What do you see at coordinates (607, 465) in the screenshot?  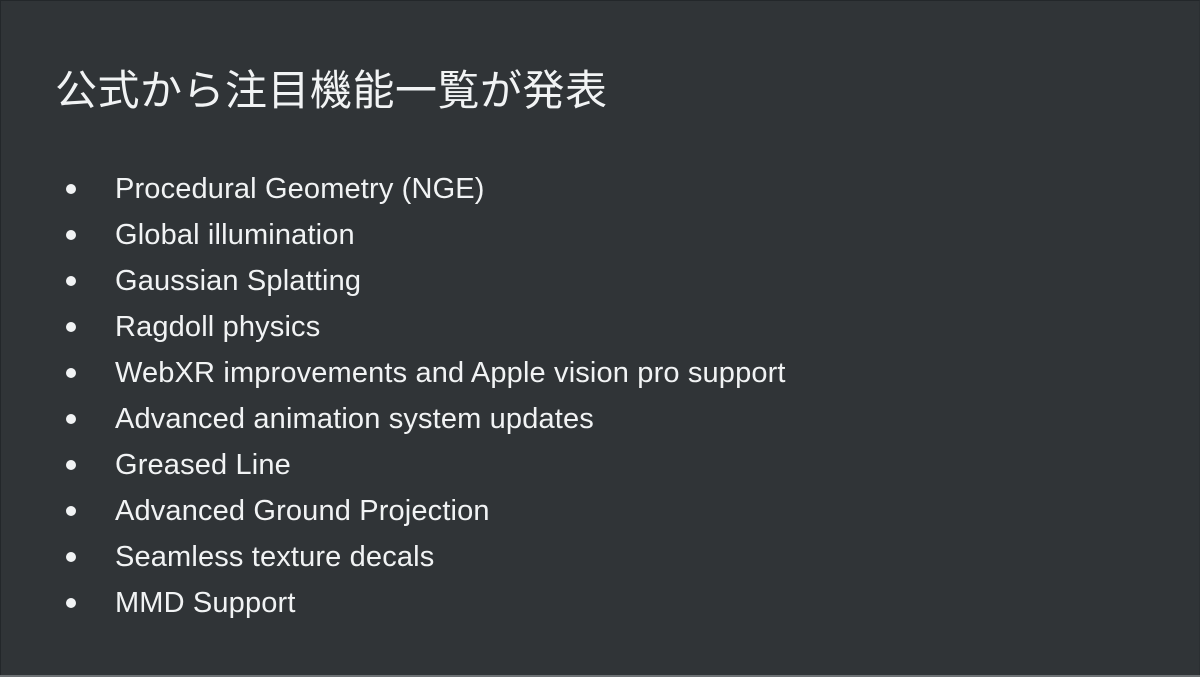 I see `list-item: Greased Line` at bounding box center [607, 465].